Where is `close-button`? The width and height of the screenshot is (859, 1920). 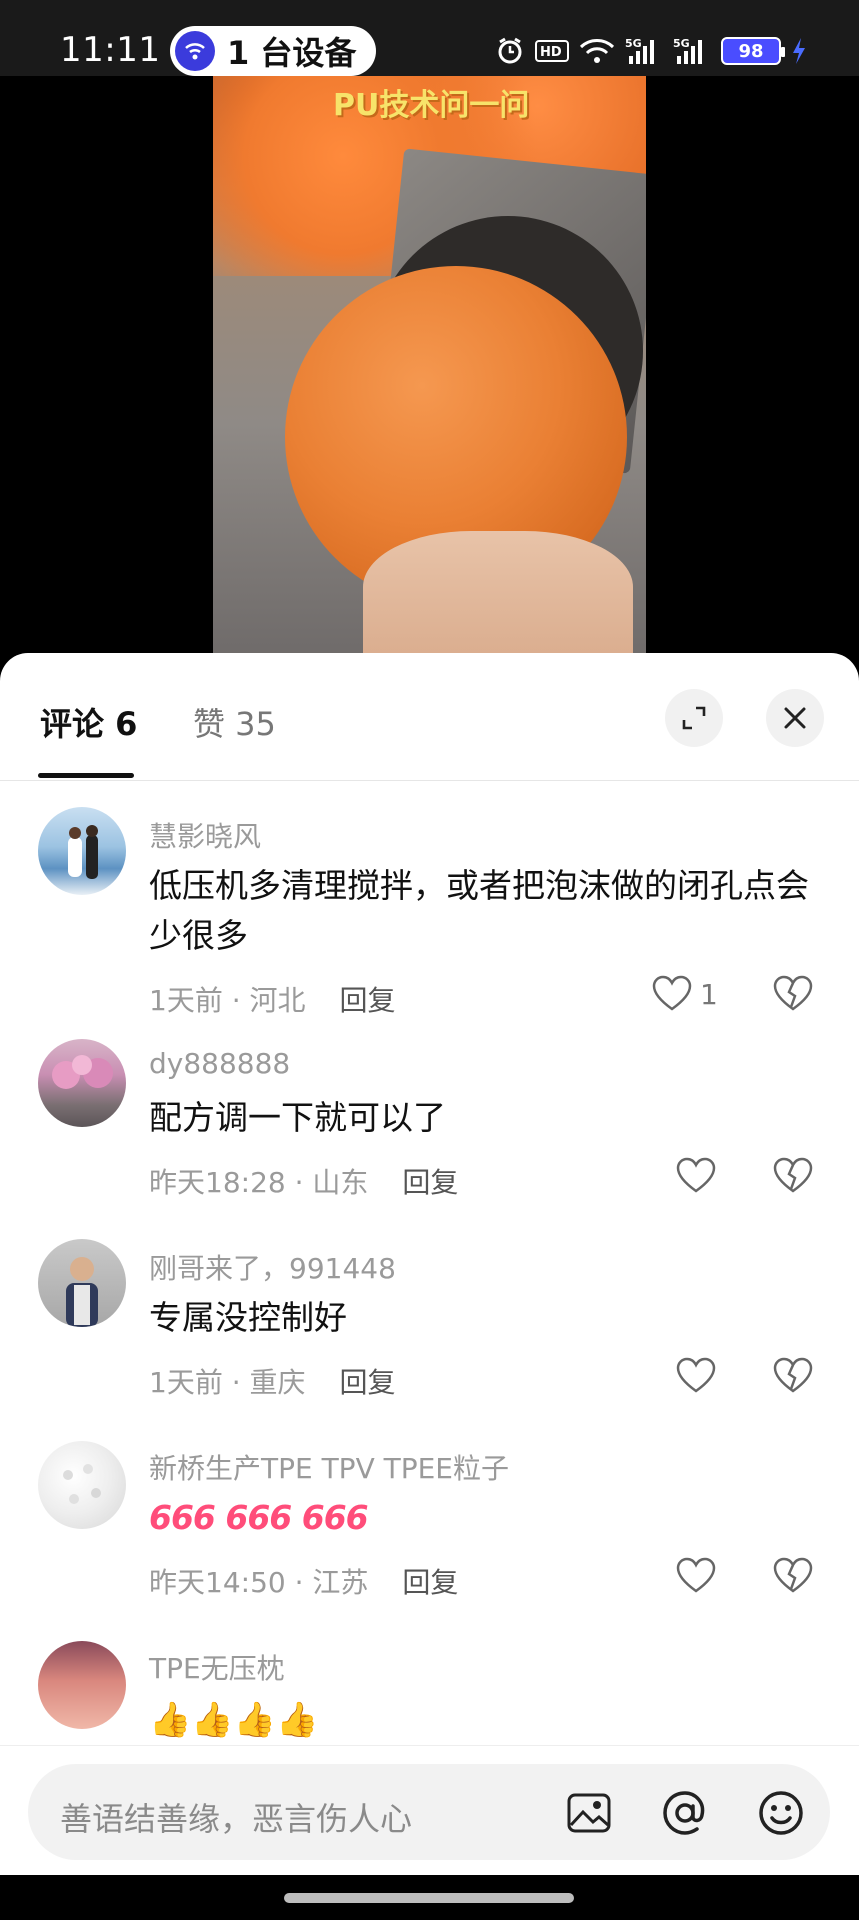
close-button is located at coordinates (795, 718).